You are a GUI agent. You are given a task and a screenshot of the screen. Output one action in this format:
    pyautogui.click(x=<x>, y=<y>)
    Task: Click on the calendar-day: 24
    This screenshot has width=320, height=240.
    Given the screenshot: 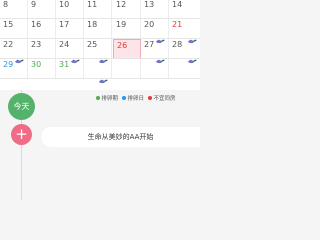 What is the action you would take?
    pyautogui.click(x=70, y=51)
    